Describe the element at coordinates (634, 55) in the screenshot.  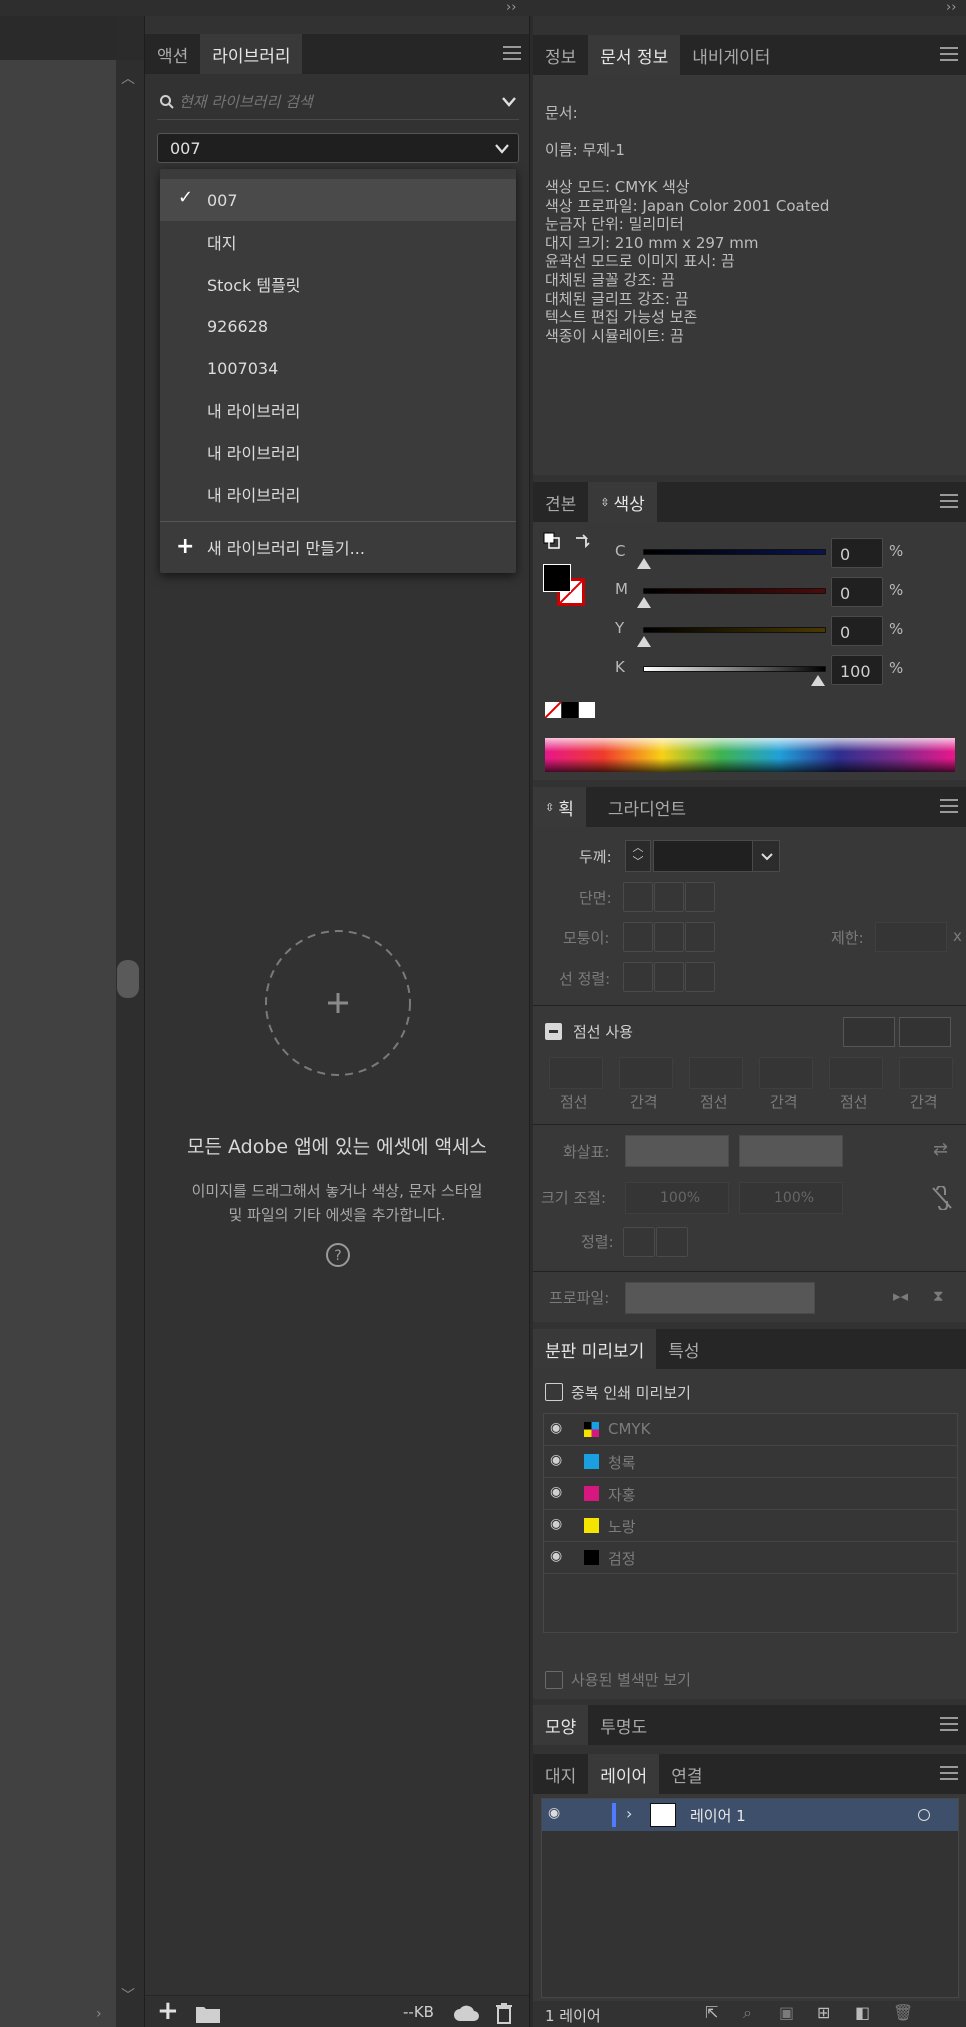
I see `tab-document-info: 문서 정보` at that location.